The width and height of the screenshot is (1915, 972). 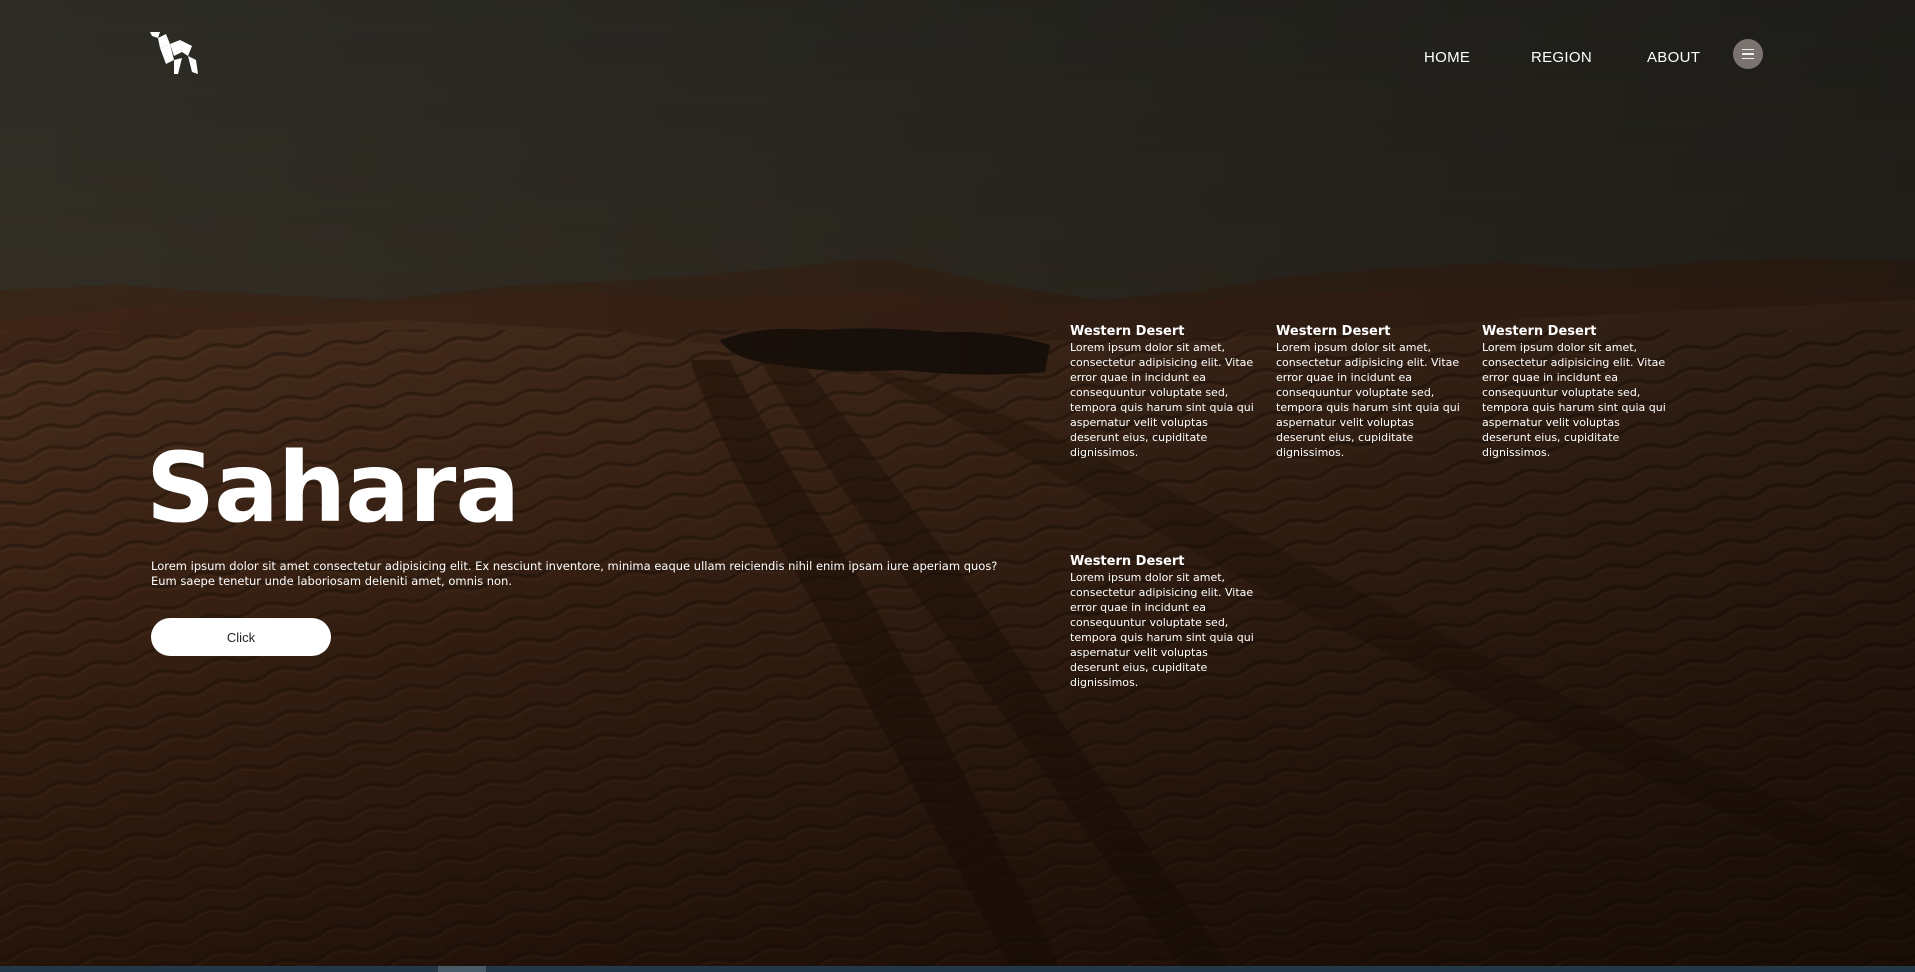 I want to click on camel-logo-icon, so click(x=176, y=54).